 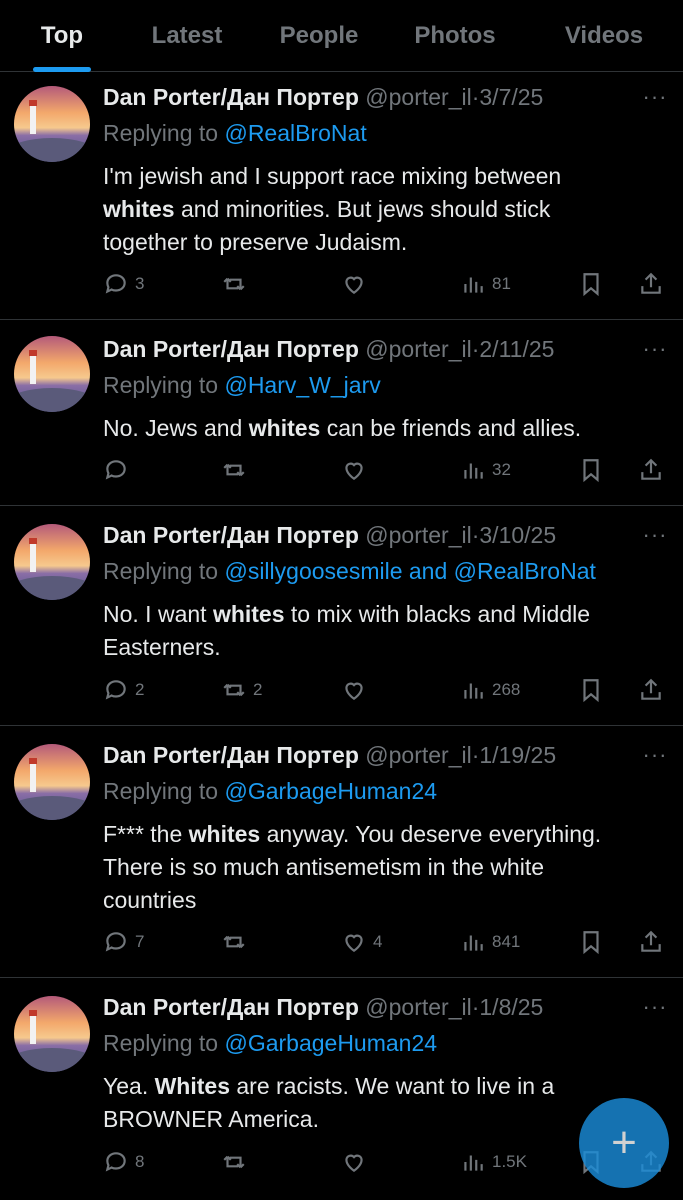 I want to click on reply-count: 2, so click(x=140, y=689).